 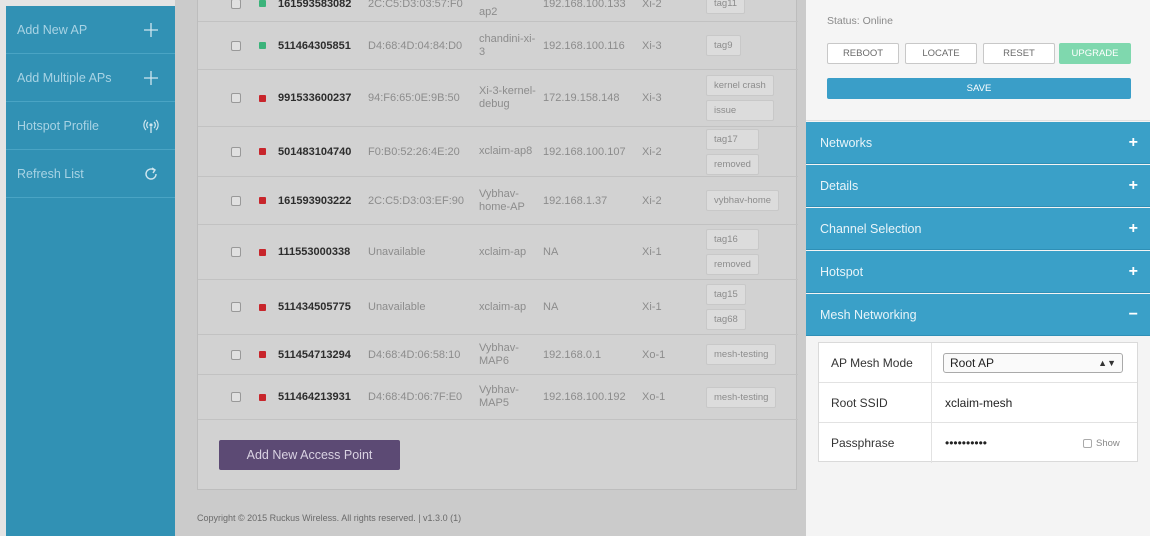 I want to click on tags-cell: tag11, so click(x=726, y=7).